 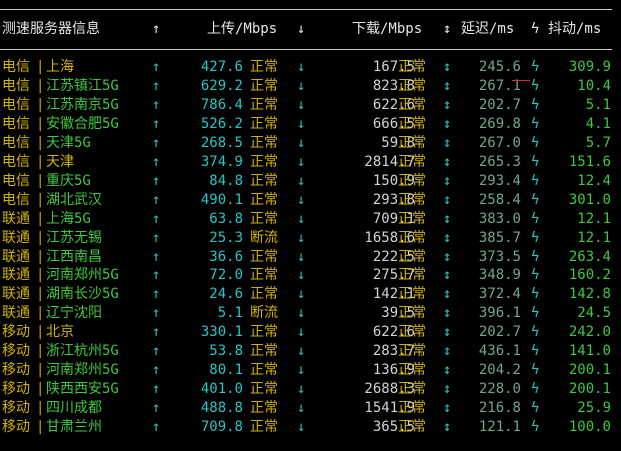 What do you see at coordinates (310, 162) in the screenshot?
I see `table-row: 电信 | 天津 ↑ 374.9 正常 ↓ 2814.7 正常 ↕ 265.3 ϟ 151.6` at bounding box center [310, 162].